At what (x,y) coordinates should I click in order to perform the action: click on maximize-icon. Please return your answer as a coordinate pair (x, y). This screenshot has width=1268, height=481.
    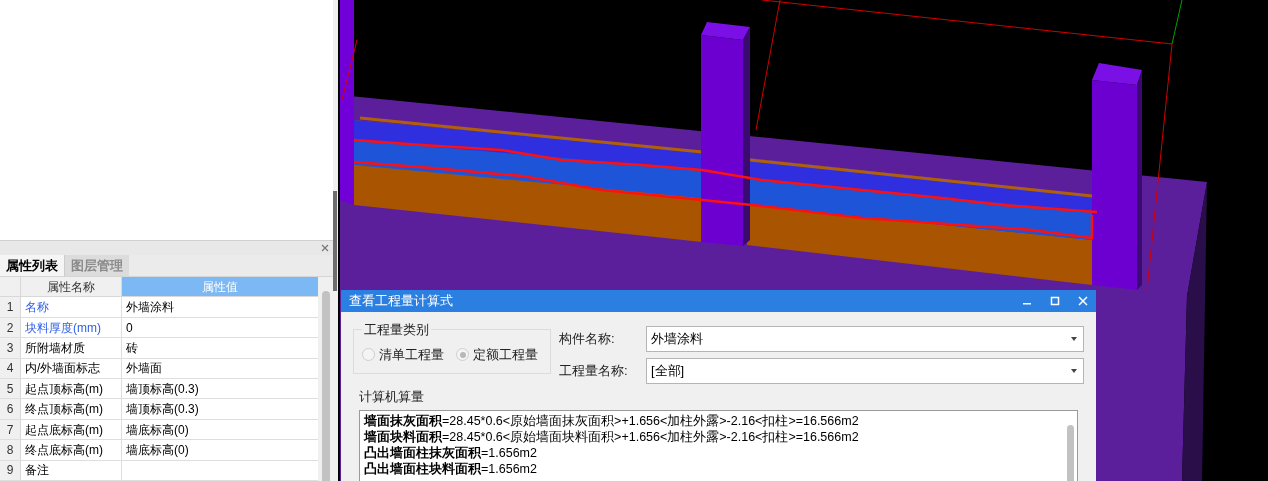
    Looking at the image, I should click on (1055, 300).